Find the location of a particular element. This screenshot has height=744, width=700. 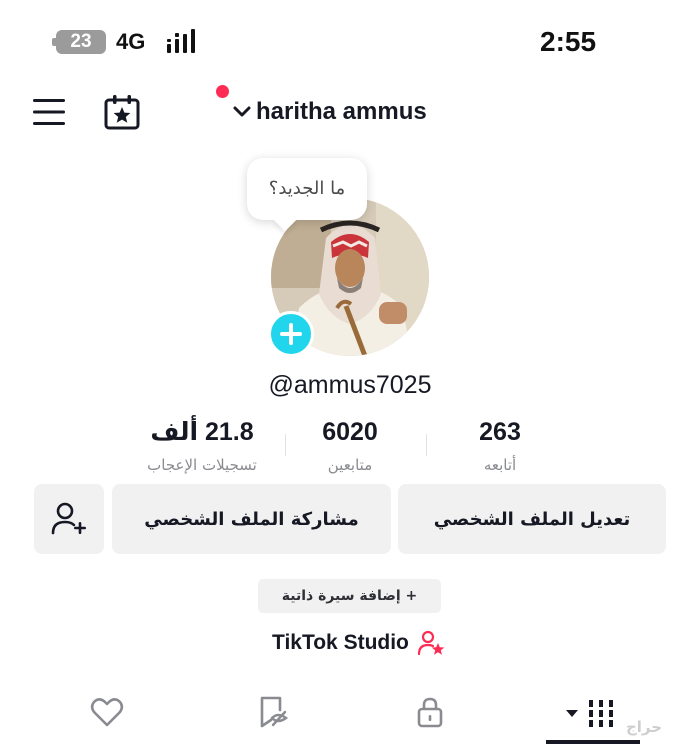

whats-new-bubble: ما الجديد؟ is located at coordinates (307, 195).